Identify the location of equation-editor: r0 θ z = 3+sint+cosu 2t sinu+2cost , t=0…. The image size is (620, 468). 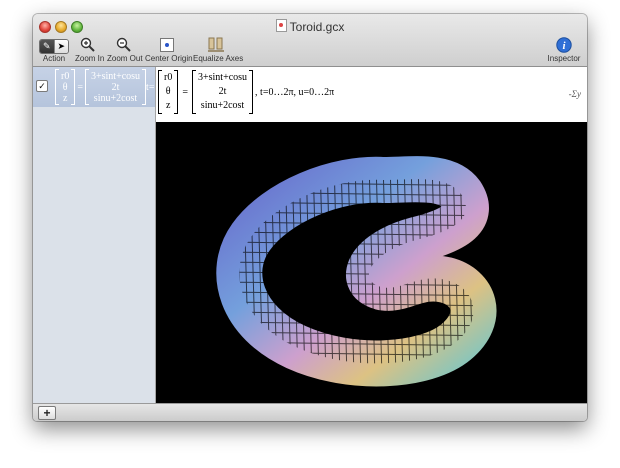
(371, 94).